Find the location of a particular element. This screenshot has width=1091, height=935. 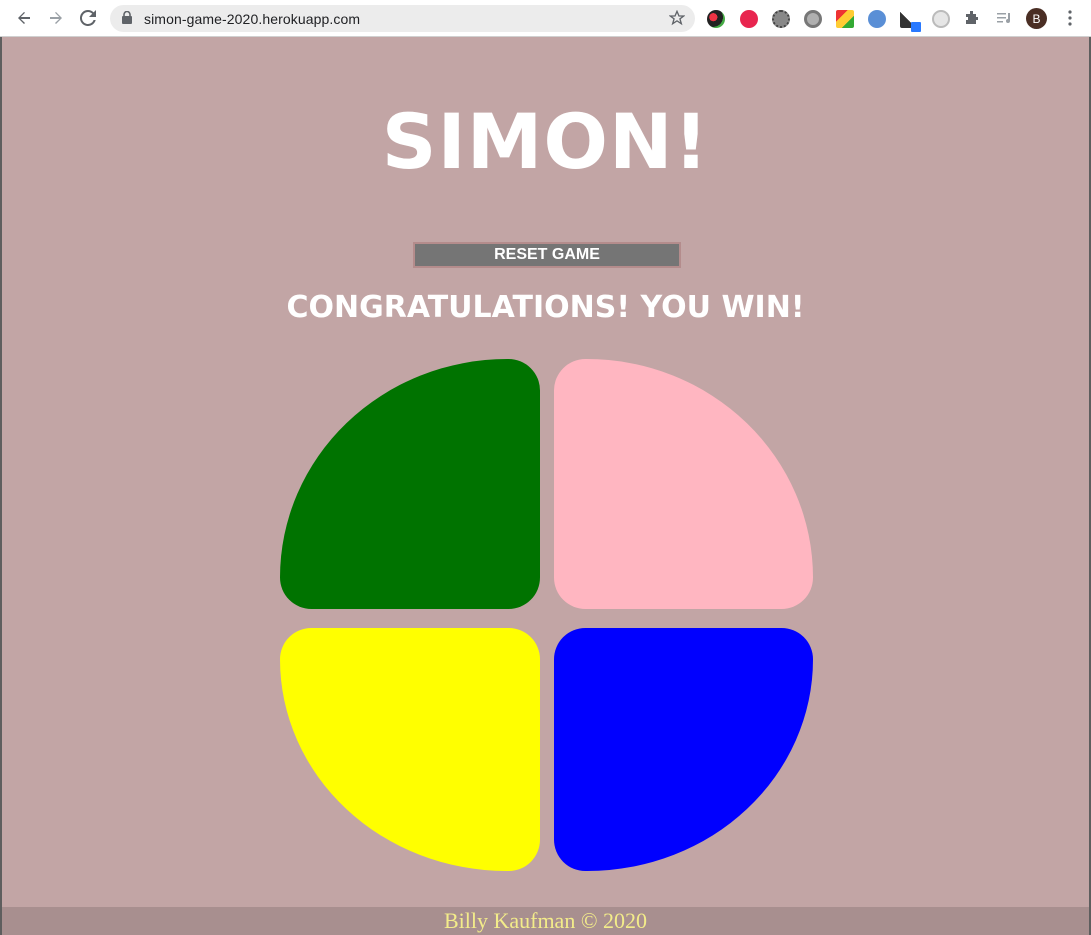

blue-pad is located at coordinates (683, 749).